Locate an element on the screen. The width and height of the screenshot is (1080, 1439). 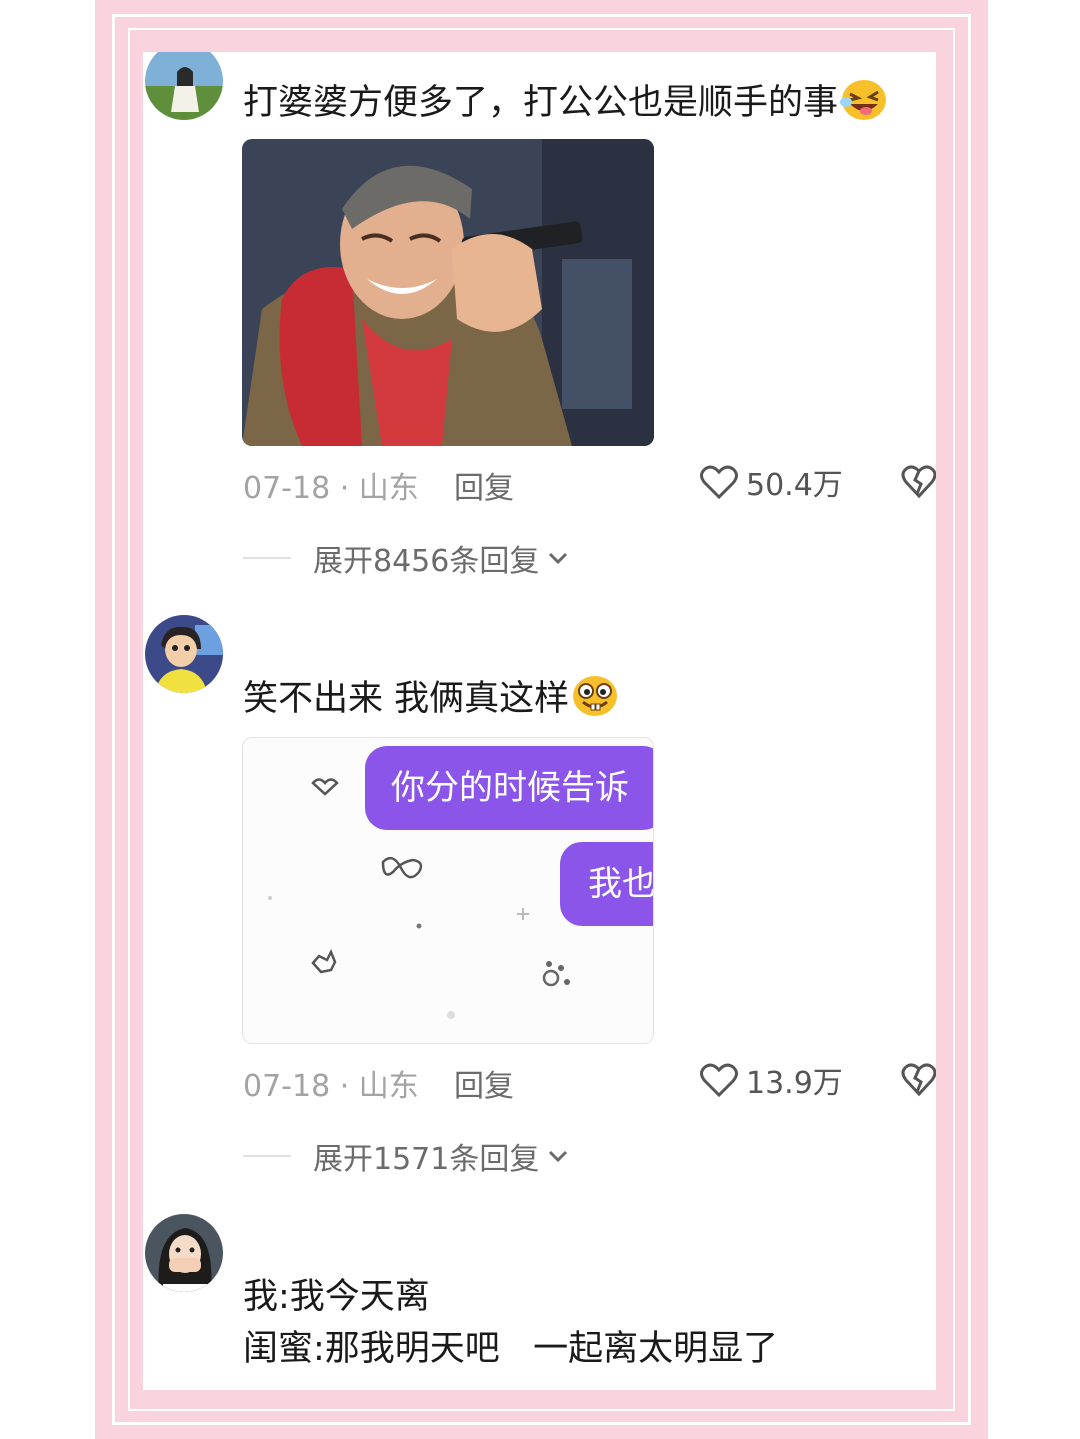
comment-text: 打婆婆方便多了，打公公也是顺手的事 is located at coordinates (565, 102).